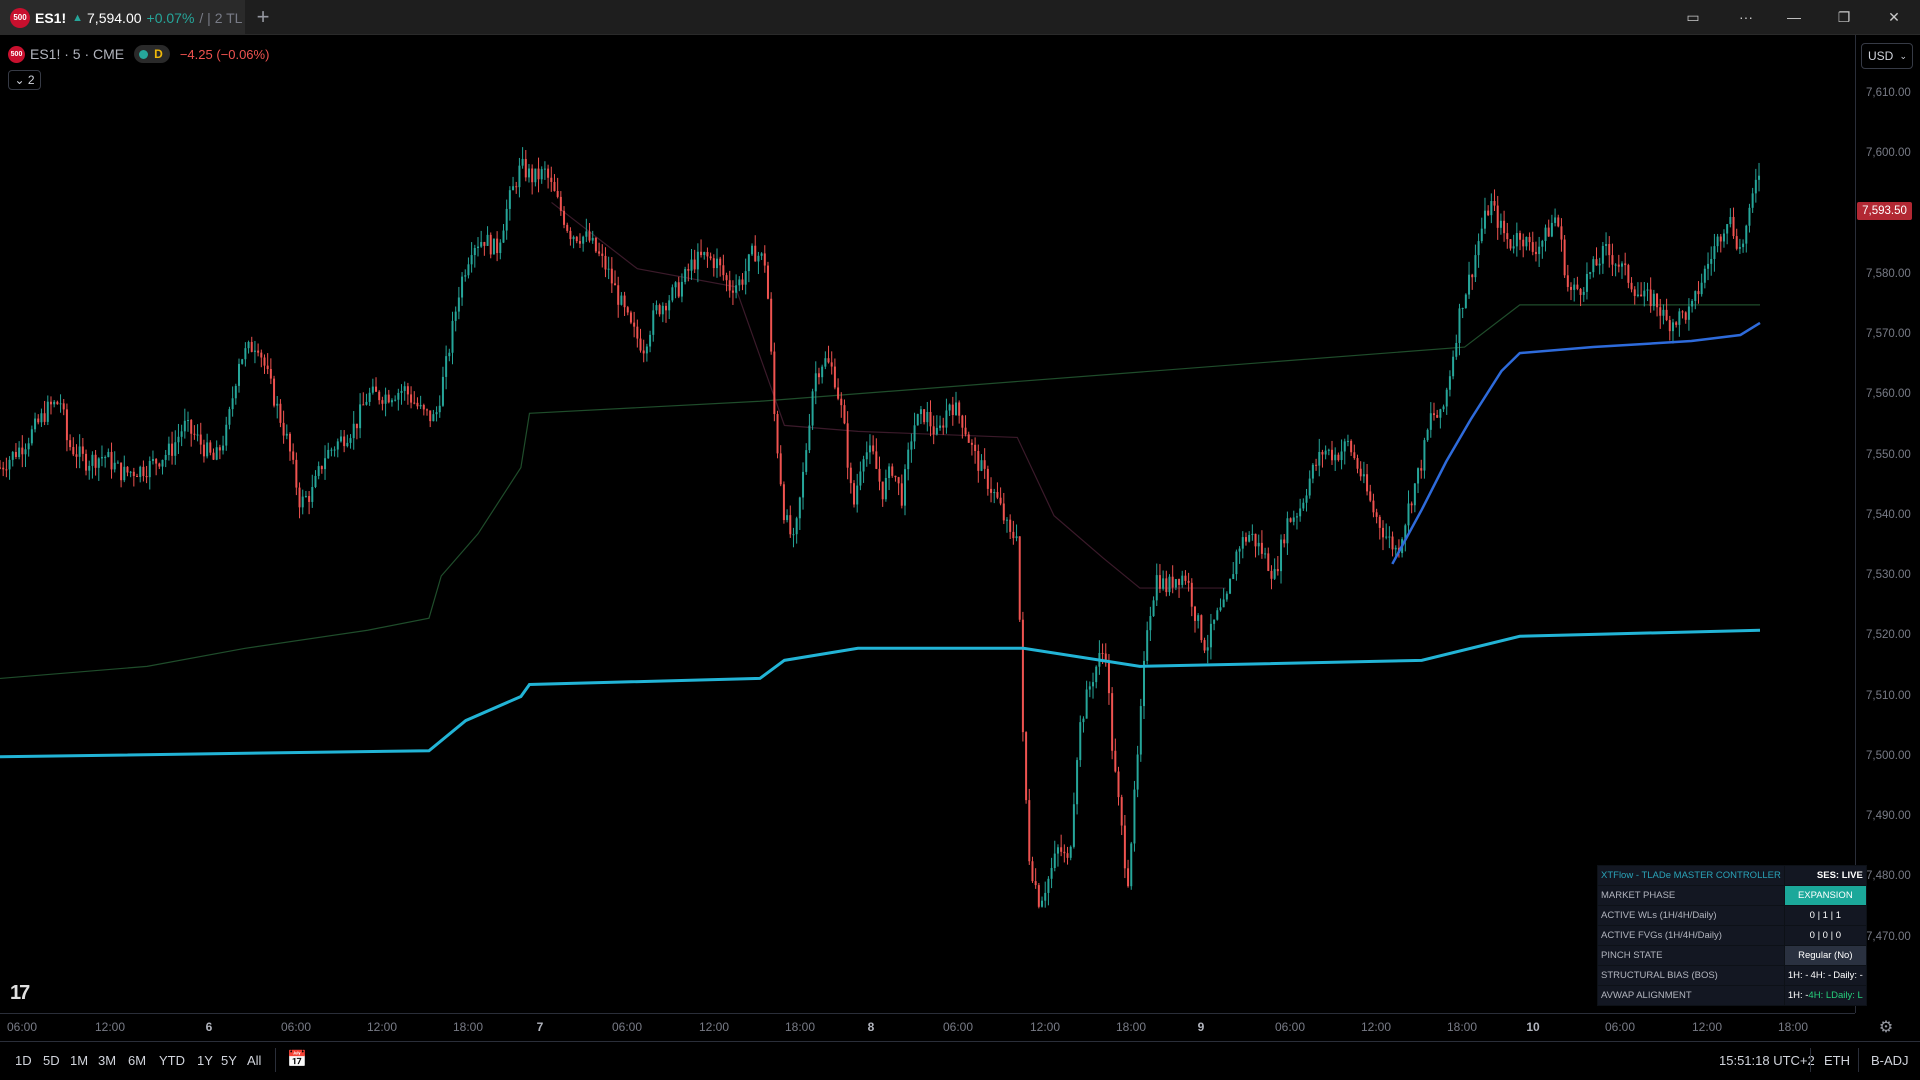 The height and width of the screenshot is (1080, 1920). What do you see at coordinates (1888, 454) in the screenshot?
I see `price-tick-label: 7,550.00` at bounding box center [1888, 454].